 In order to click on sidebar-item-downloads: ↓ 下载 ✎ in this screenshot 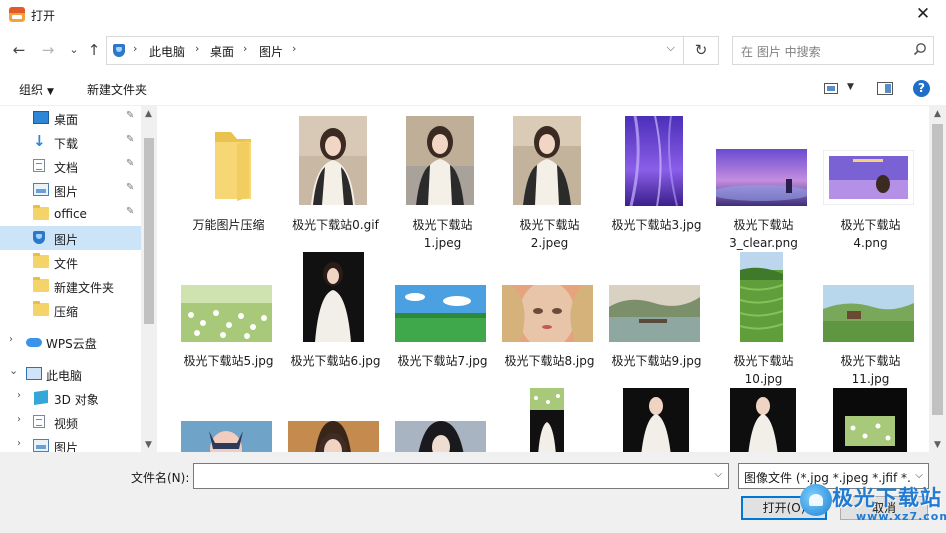, I will do `click(70, 142)`.